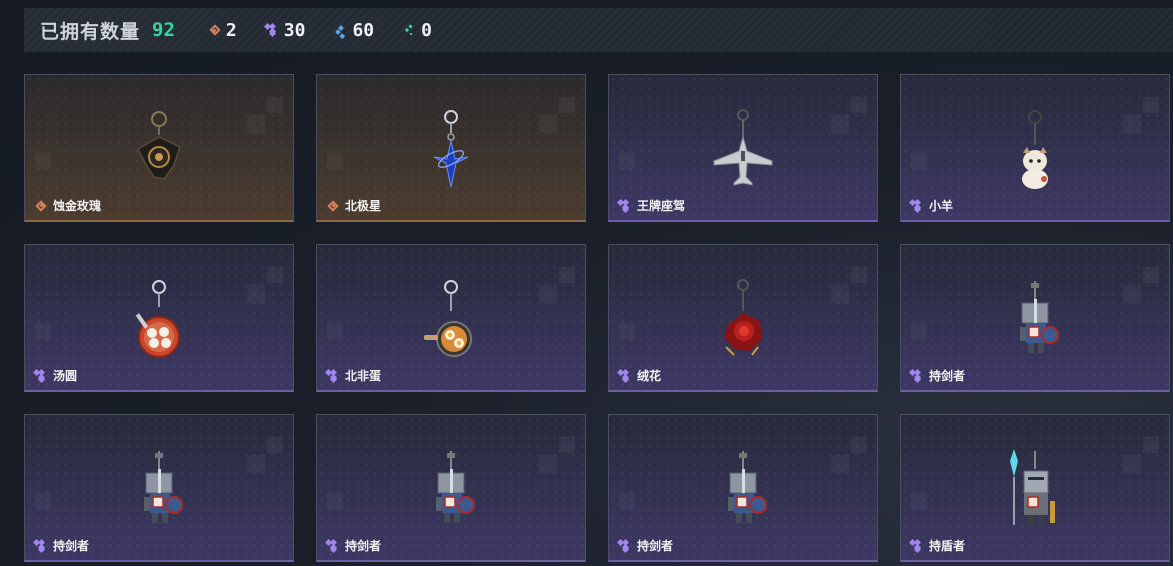  I want to click on pendant-card: 持盾者, so click(1035, 488).